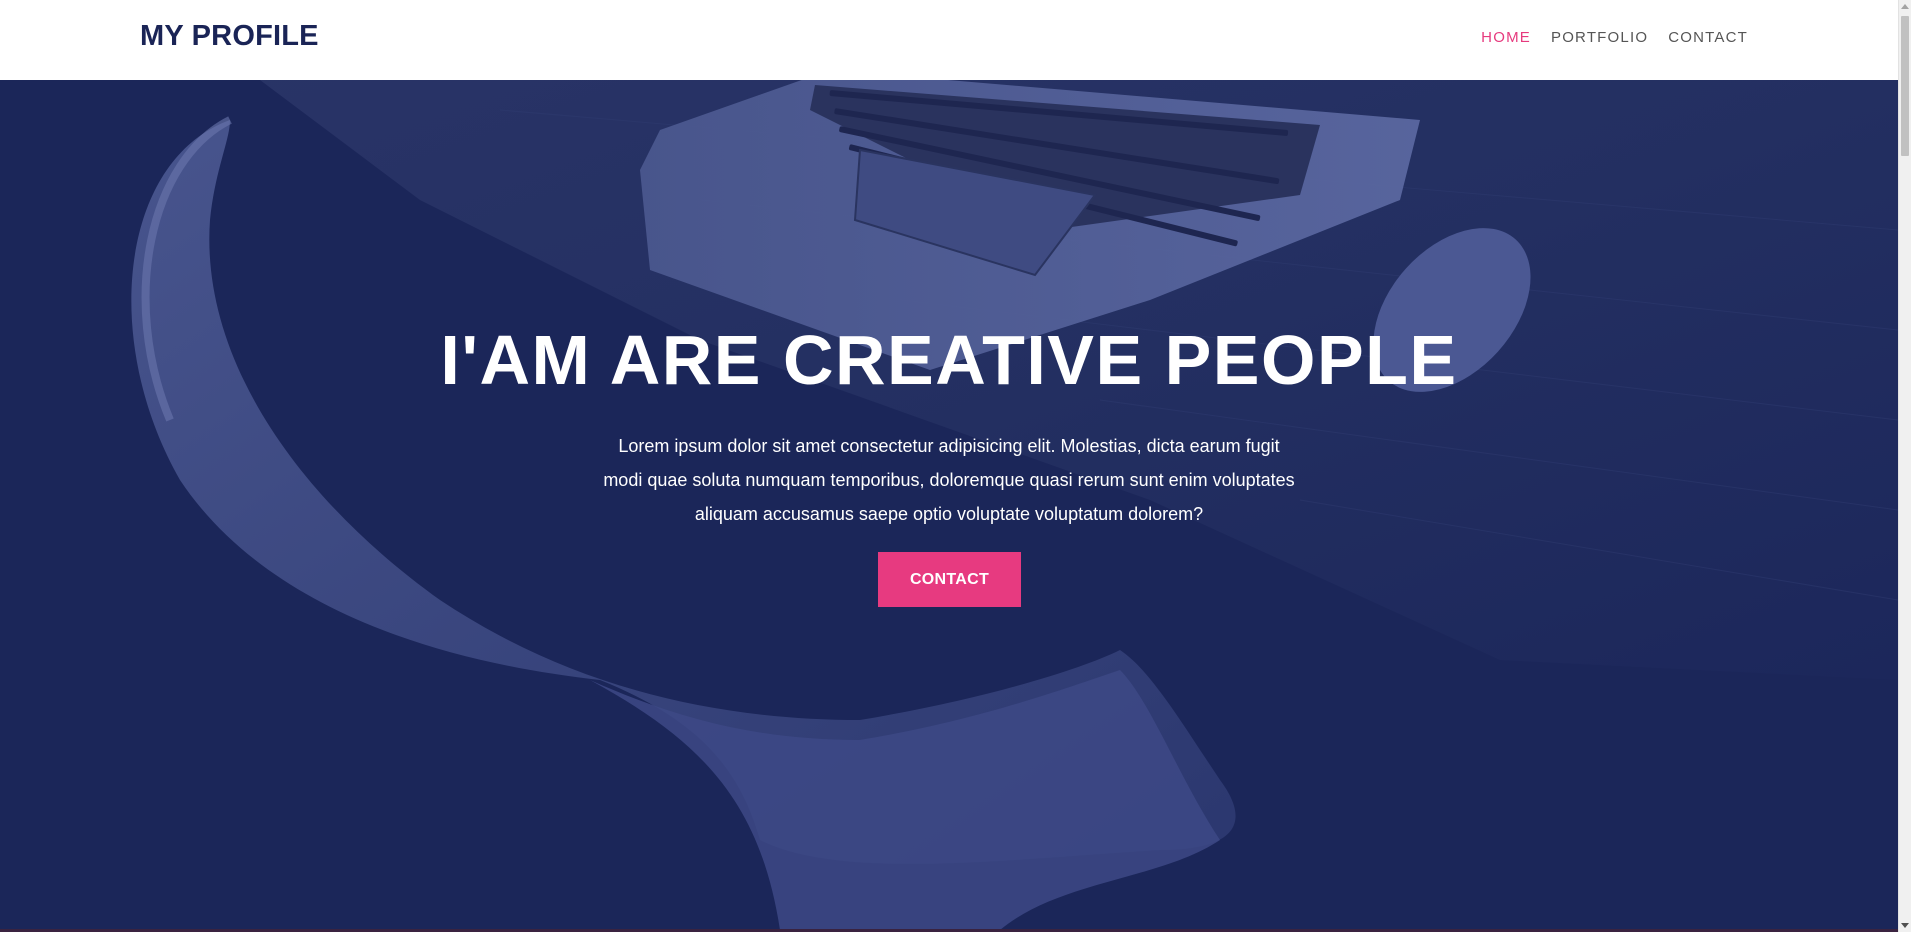 Image resolution: width=1911 pixels, height=932 pixels. Describe the element at coordinates (1905, 86) in the screenshot. I see `scroll-thumb` at that location.